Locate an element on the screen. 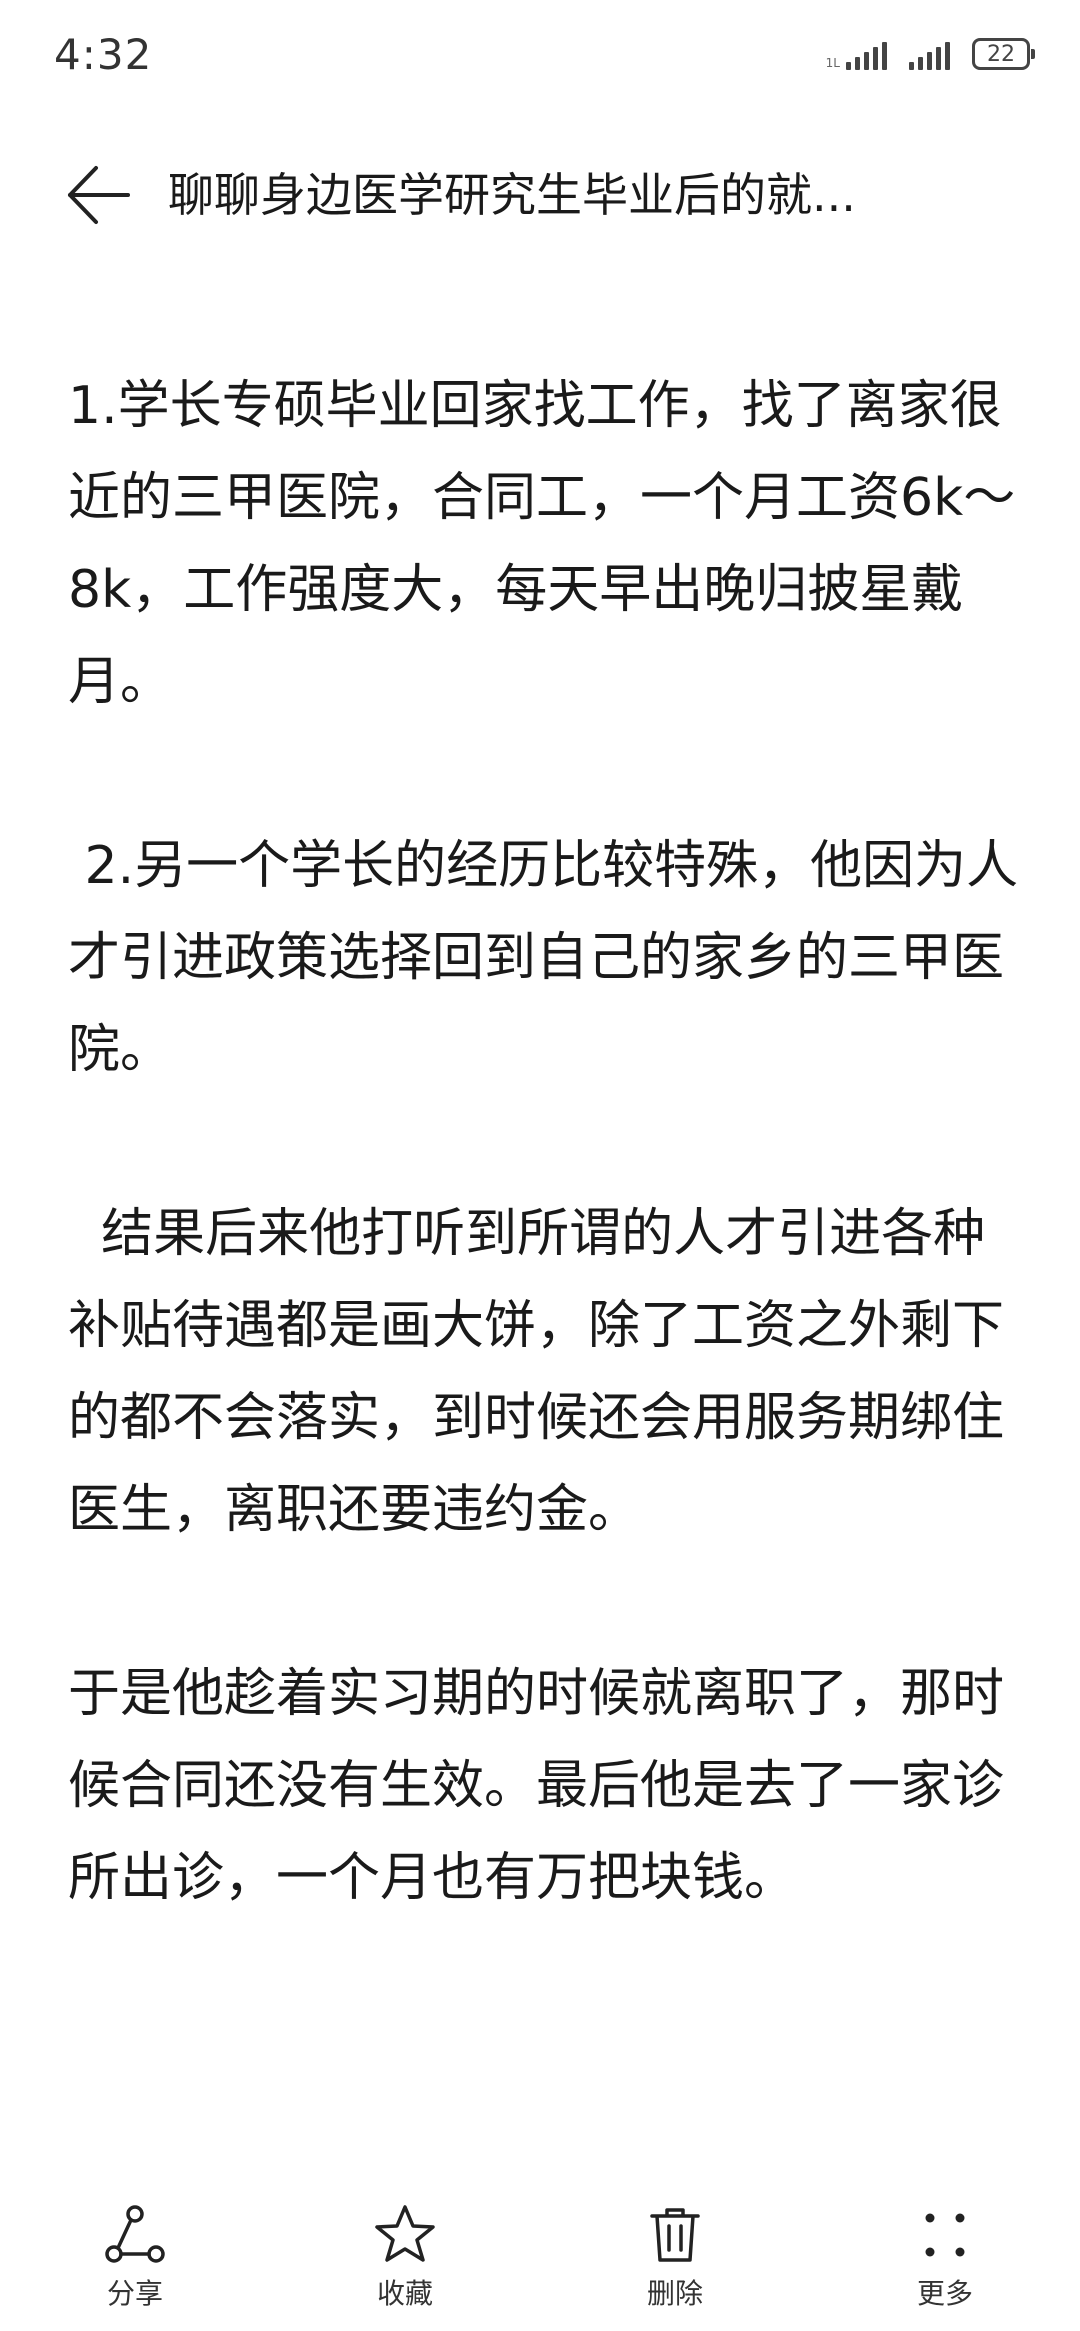 This screenshot has width=1080, height=2331. back-arrow-icon is located at coordinates (99, 195).